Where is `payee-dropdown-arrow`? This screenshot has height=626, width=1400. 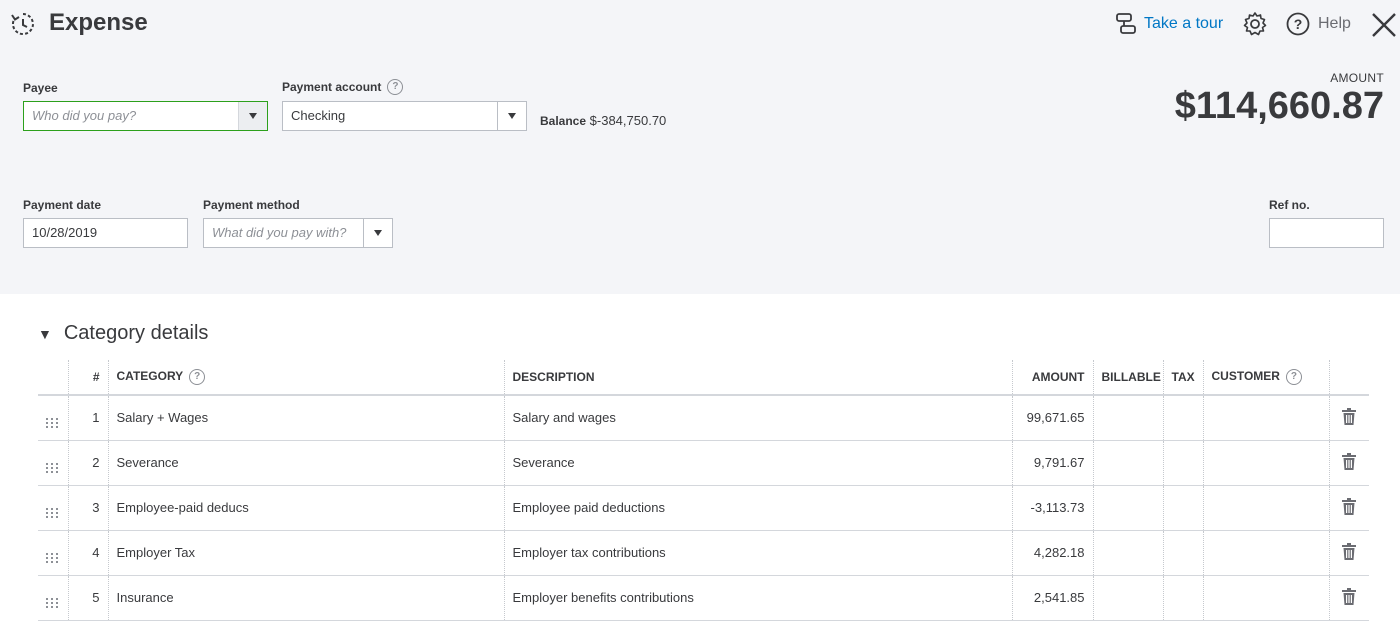
payee-dropdown-arrow is located at coordinates (252, 116).